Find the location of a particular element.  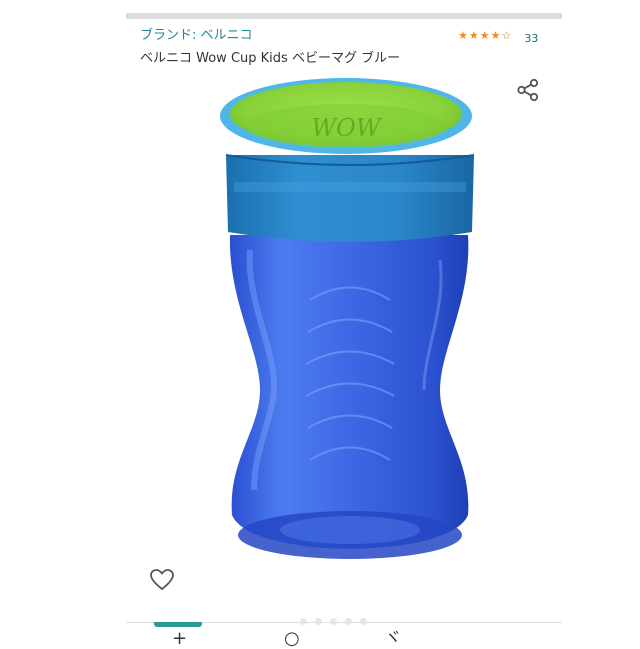

active-tab-indicator is located at coordinates (178, 624).